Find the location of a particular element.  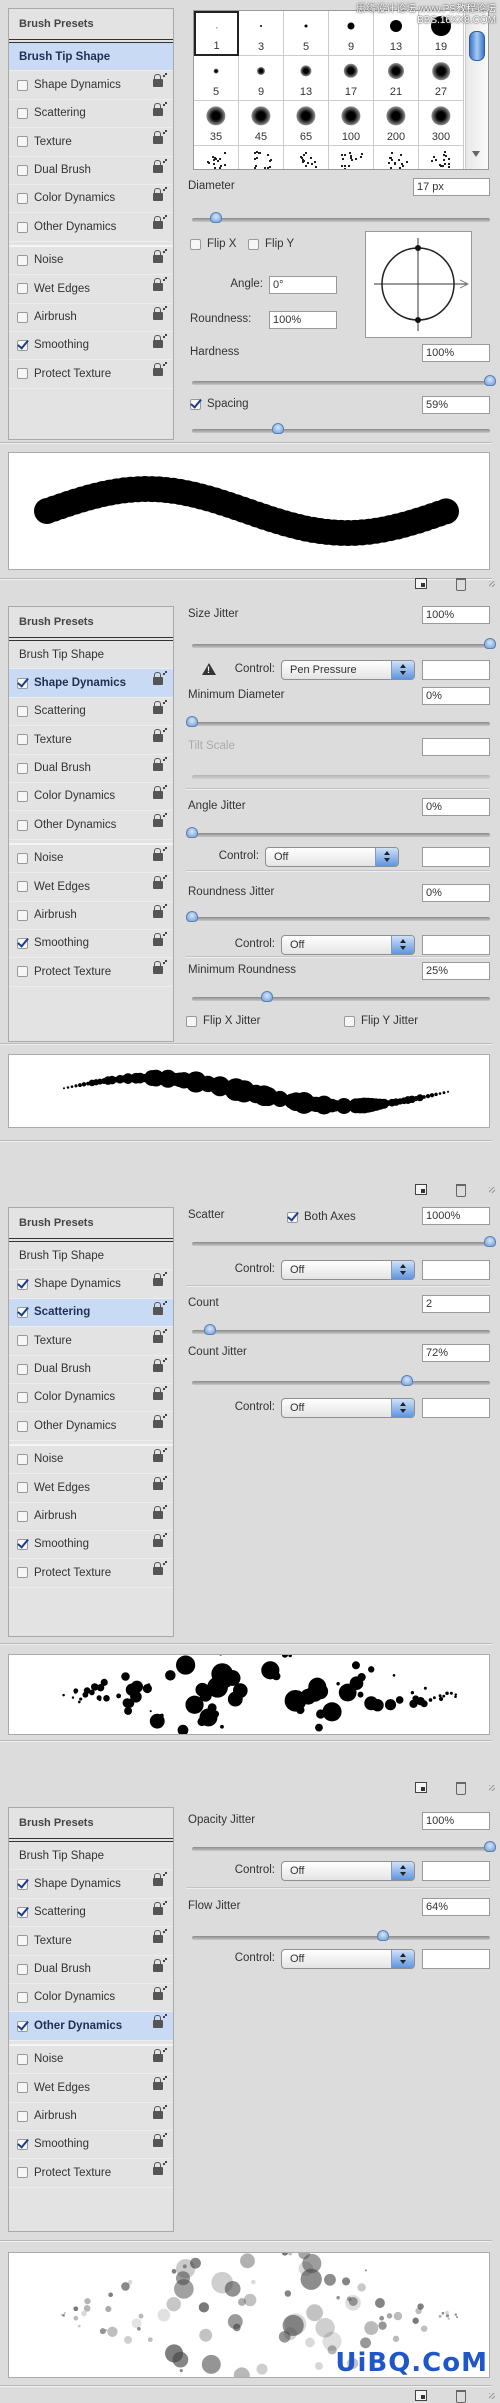

tilt-scale-input is located at coordinates (456, 747).